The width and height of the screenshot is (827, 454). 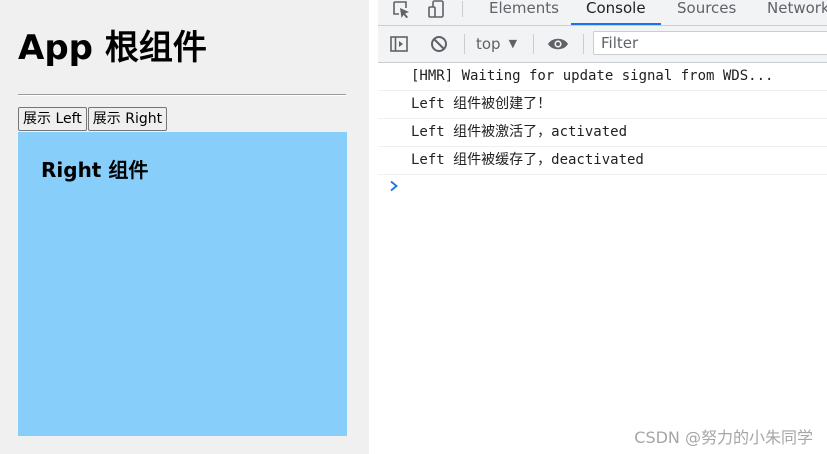 I want to click on app-title: App 根组件, so click(x=112, y=48).